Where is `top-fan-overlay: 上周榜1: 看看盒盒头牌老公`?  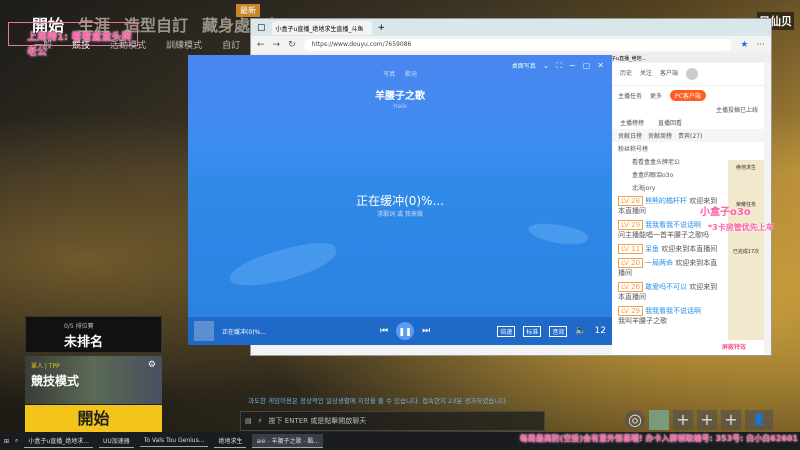
top-fan-overlay: 上周榜1: 看看盒盒头牌老公 is located at coordinates (73, 40).